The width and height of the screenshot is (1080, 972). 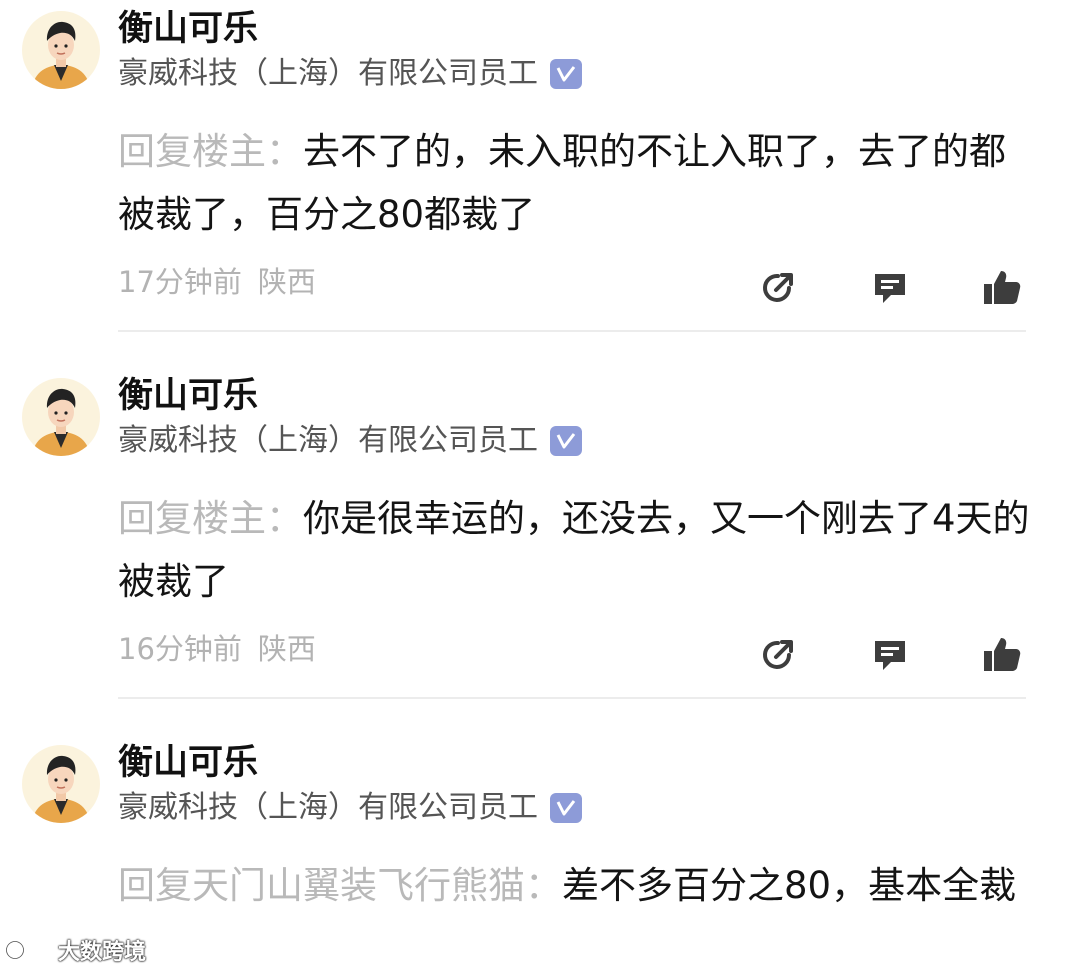 What do you see at coordinates (340, 885) in the screenshot?
I see `reply-prefix: 回复天门山翼装飞行熊猫：` at bounding box center [340, 885].